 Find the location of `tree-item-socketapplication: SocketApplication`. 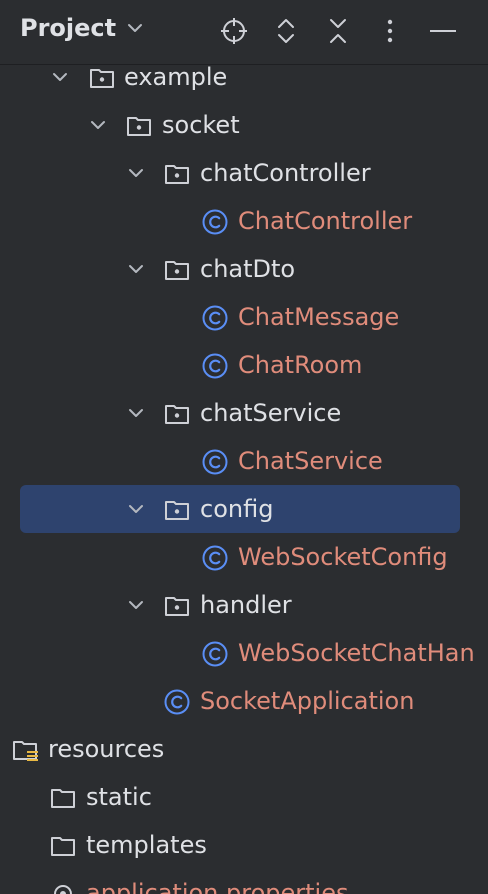

tree-item-socketapplication: SocketApplication is located at coordinates (244, 701).